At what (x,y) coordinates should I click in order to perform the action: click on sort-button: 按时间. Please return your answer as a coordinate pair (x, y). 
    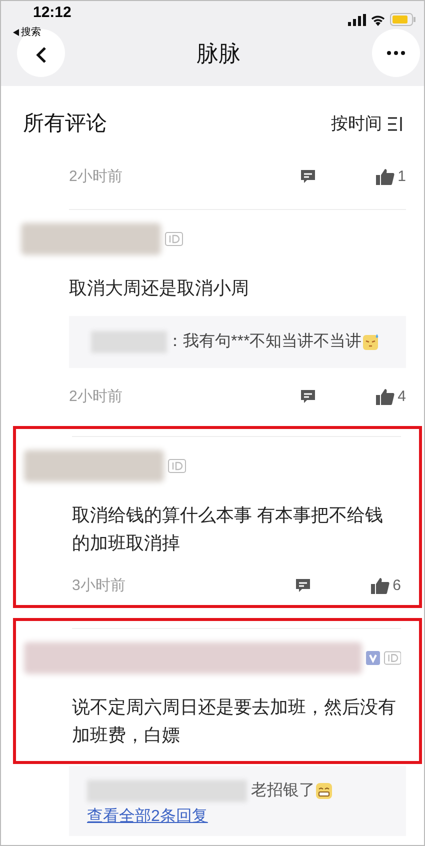
    Looking at the image, I should click on (367, 124).